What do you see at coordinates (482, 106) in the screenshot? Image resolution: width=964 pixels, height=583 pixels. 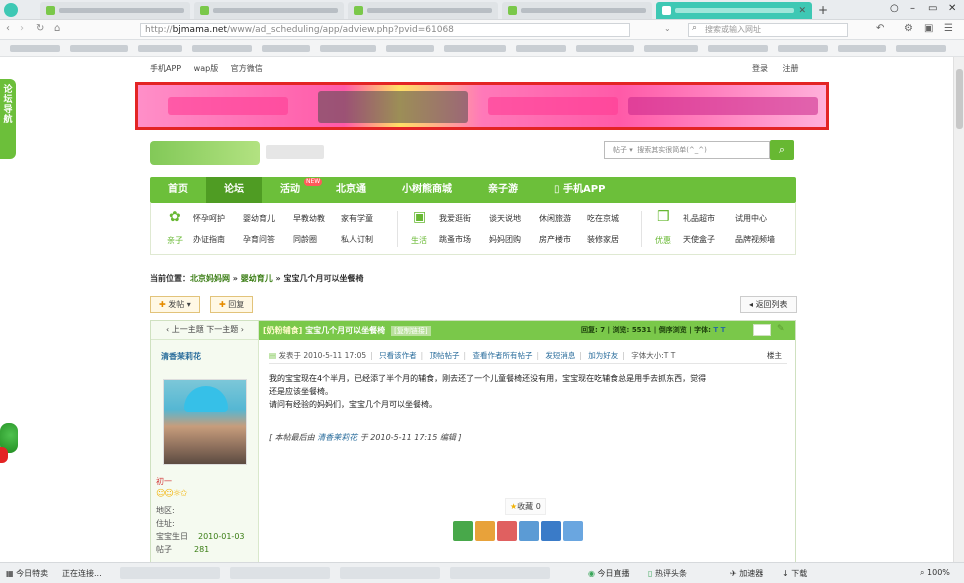 I see `ad-banner` at bounding box center [482, 106].